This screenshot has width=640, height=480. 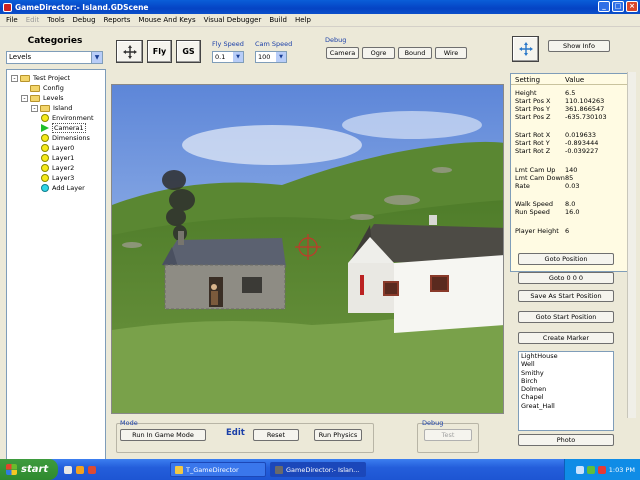 What do you see at coordinates (57, 148) in the screenshot?
I see `tree-node: Layer0` at bounding box center [57, 148].